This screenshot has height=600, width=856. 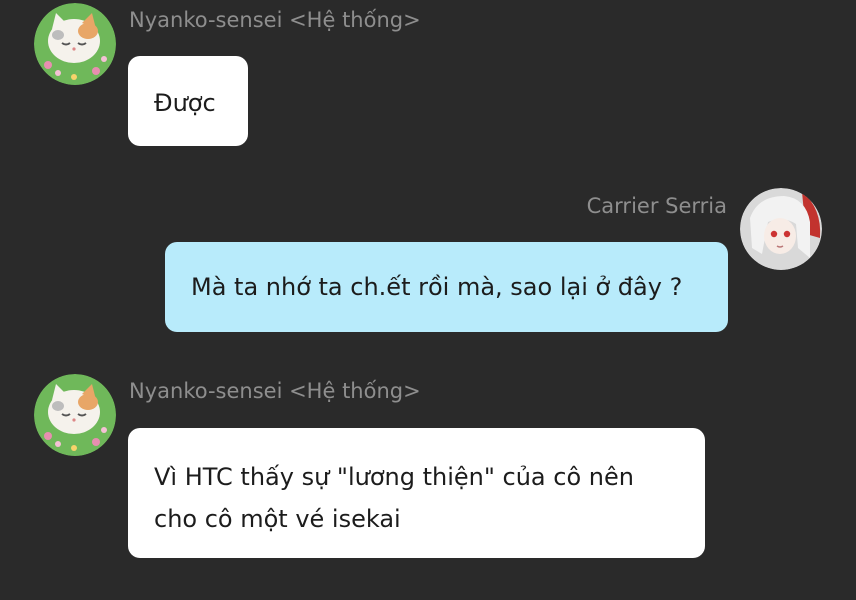 I want to click on serria-avatar-icon, so click(x=781, y=229).